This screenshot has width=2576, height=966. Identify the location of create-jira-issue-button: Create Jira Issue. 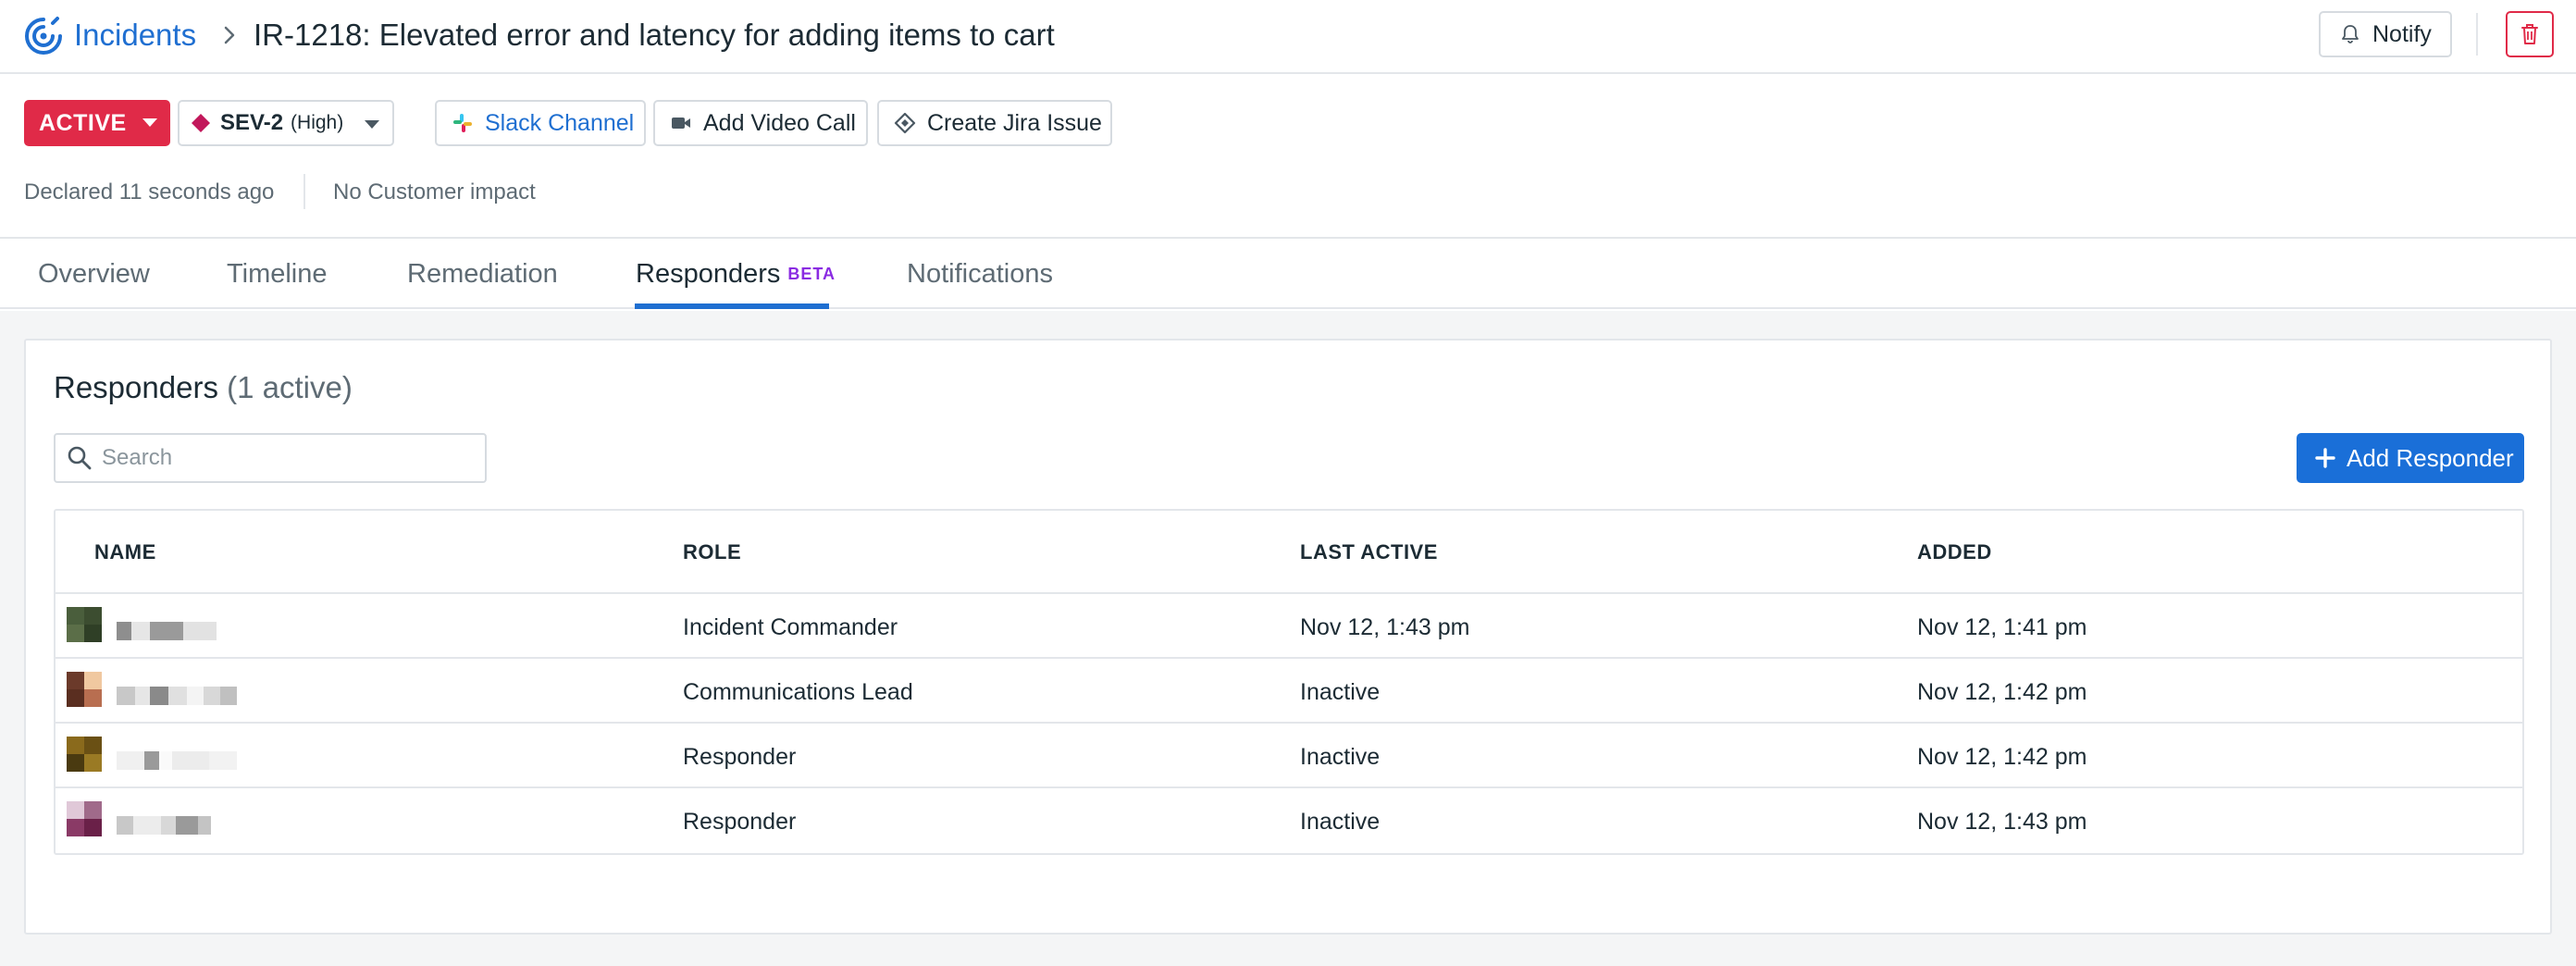
(994, 123).